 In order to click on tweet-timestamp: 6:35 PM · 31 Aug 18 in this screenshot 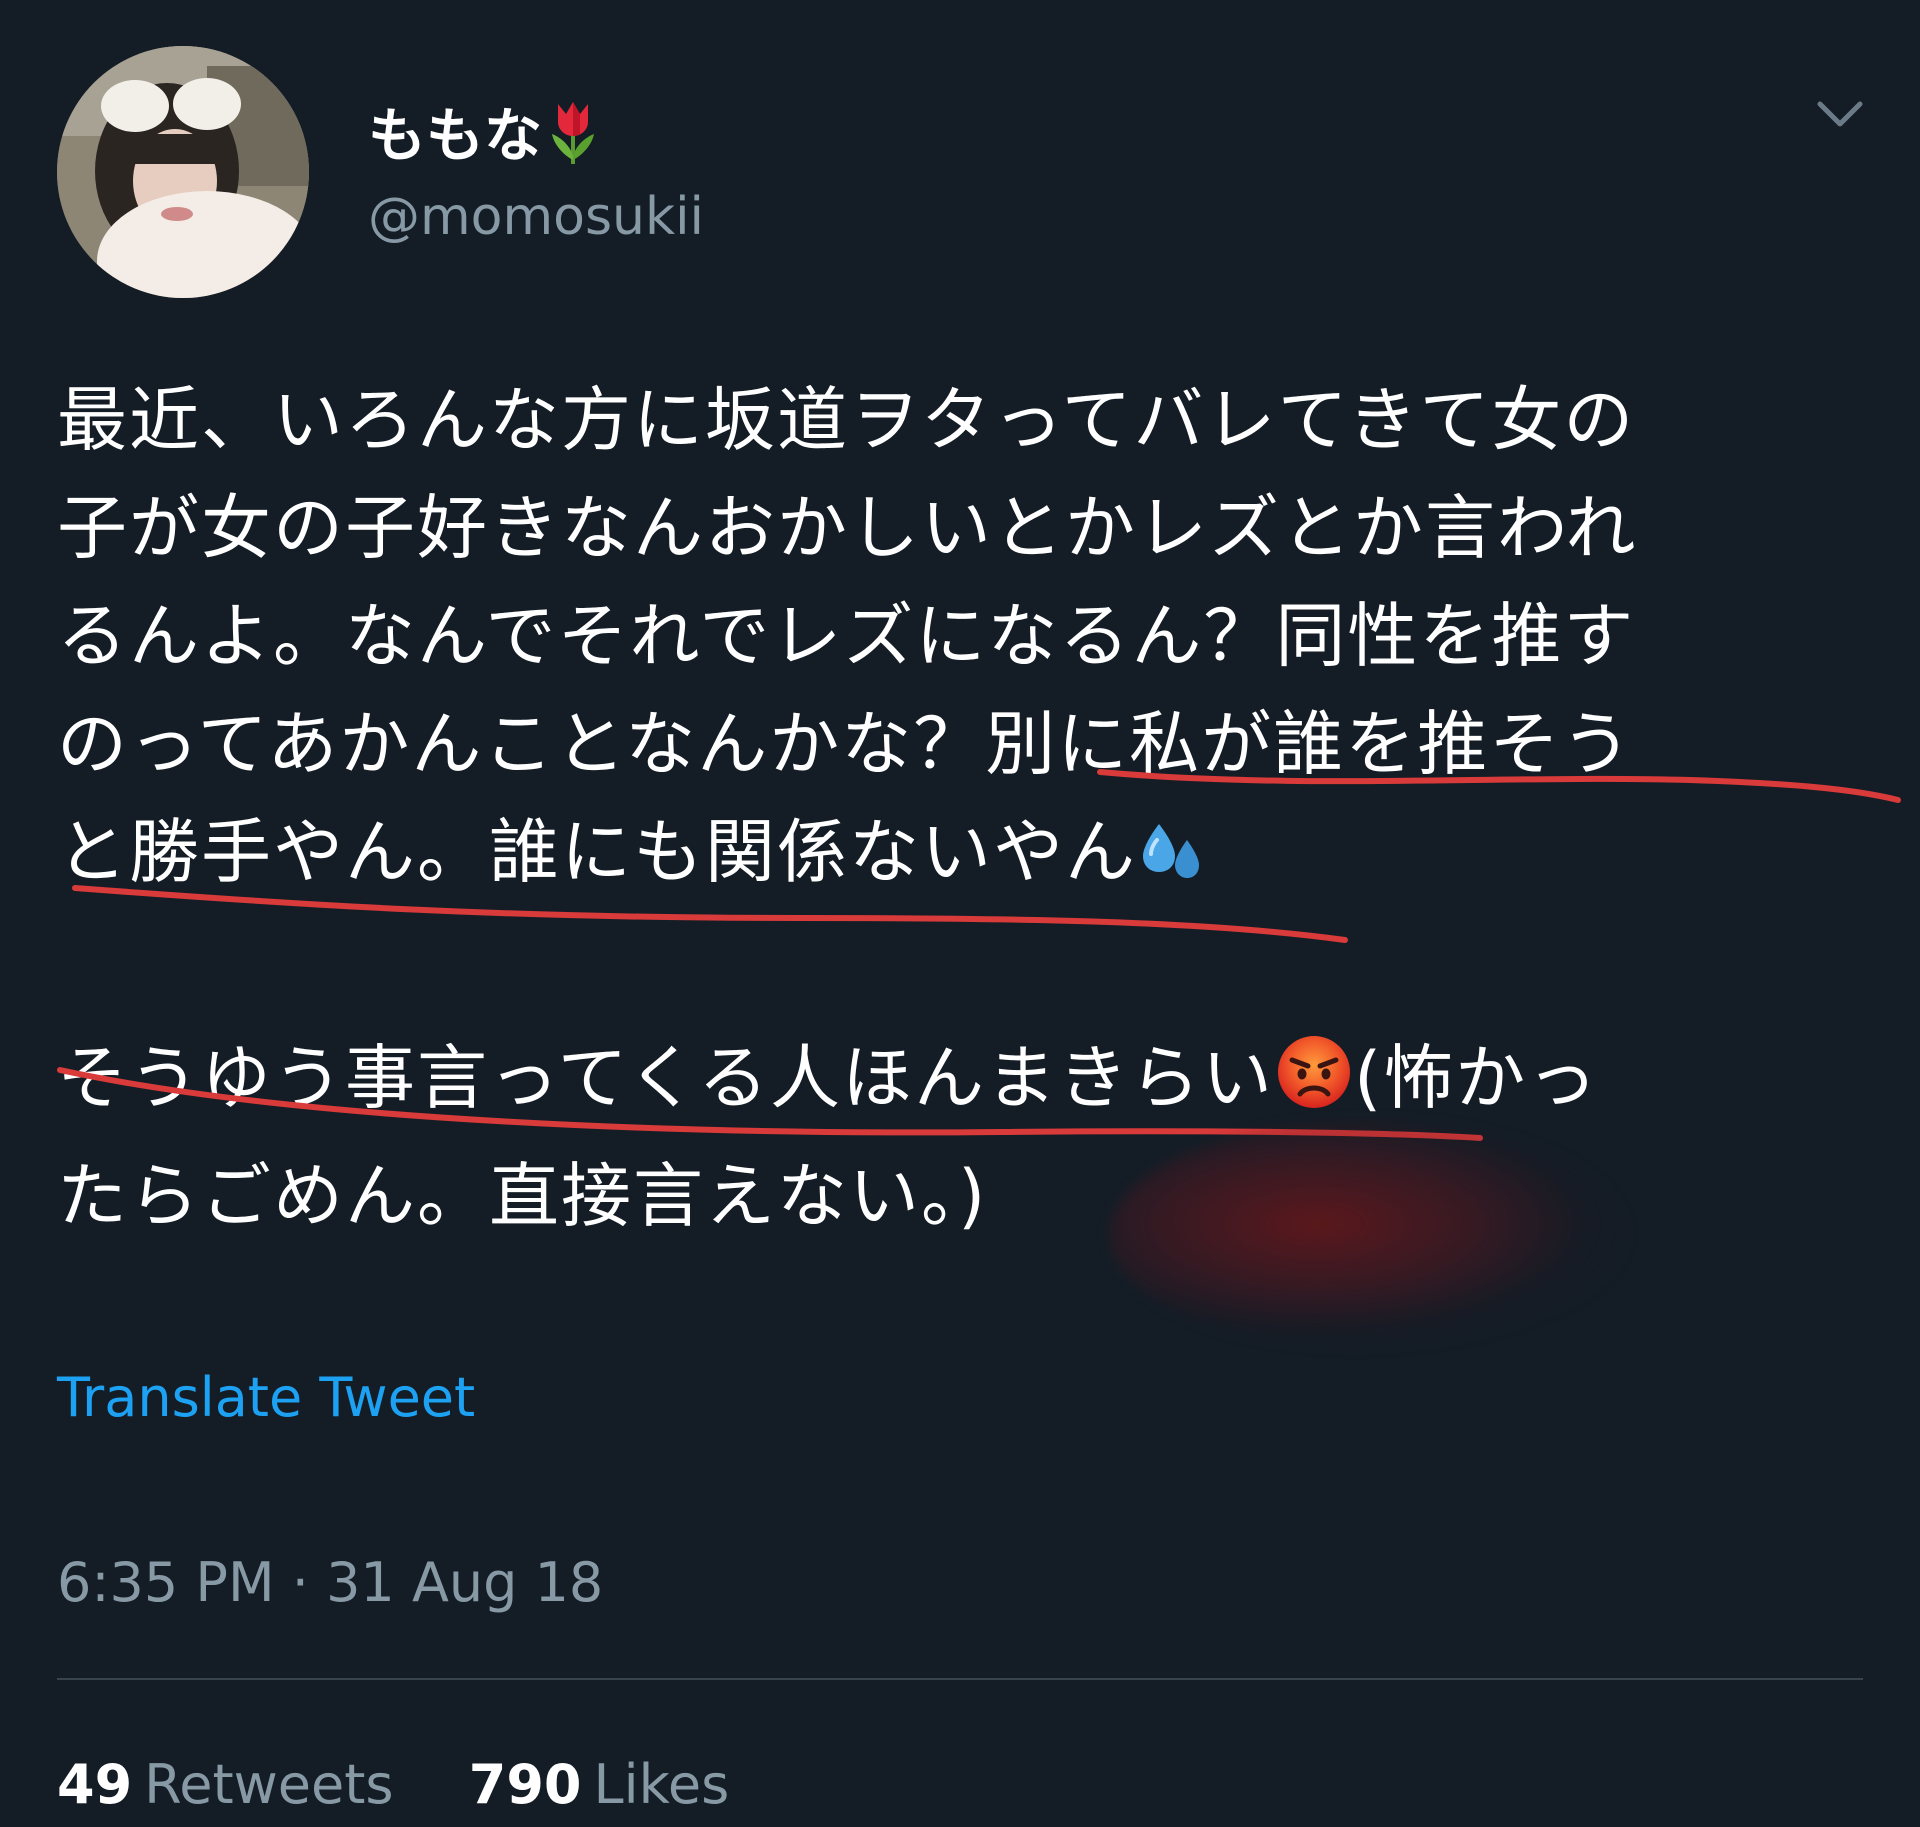, I will do `click(330, 1583)`.